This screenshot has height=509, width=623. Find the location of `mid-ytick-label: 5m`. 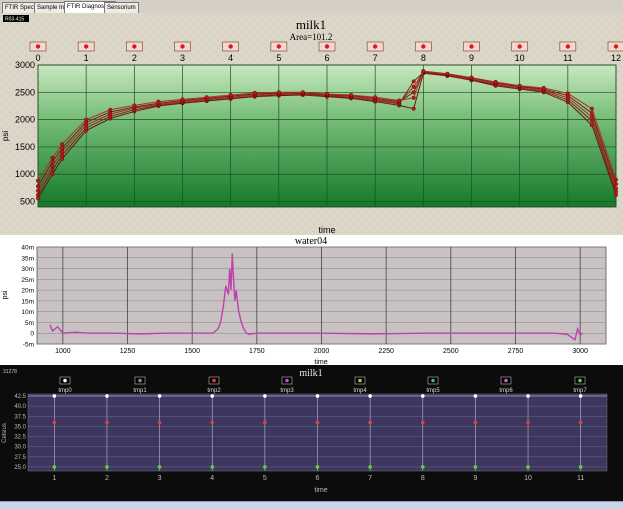

mid-ytick-label: 5m is located at coordinates (29, 323).